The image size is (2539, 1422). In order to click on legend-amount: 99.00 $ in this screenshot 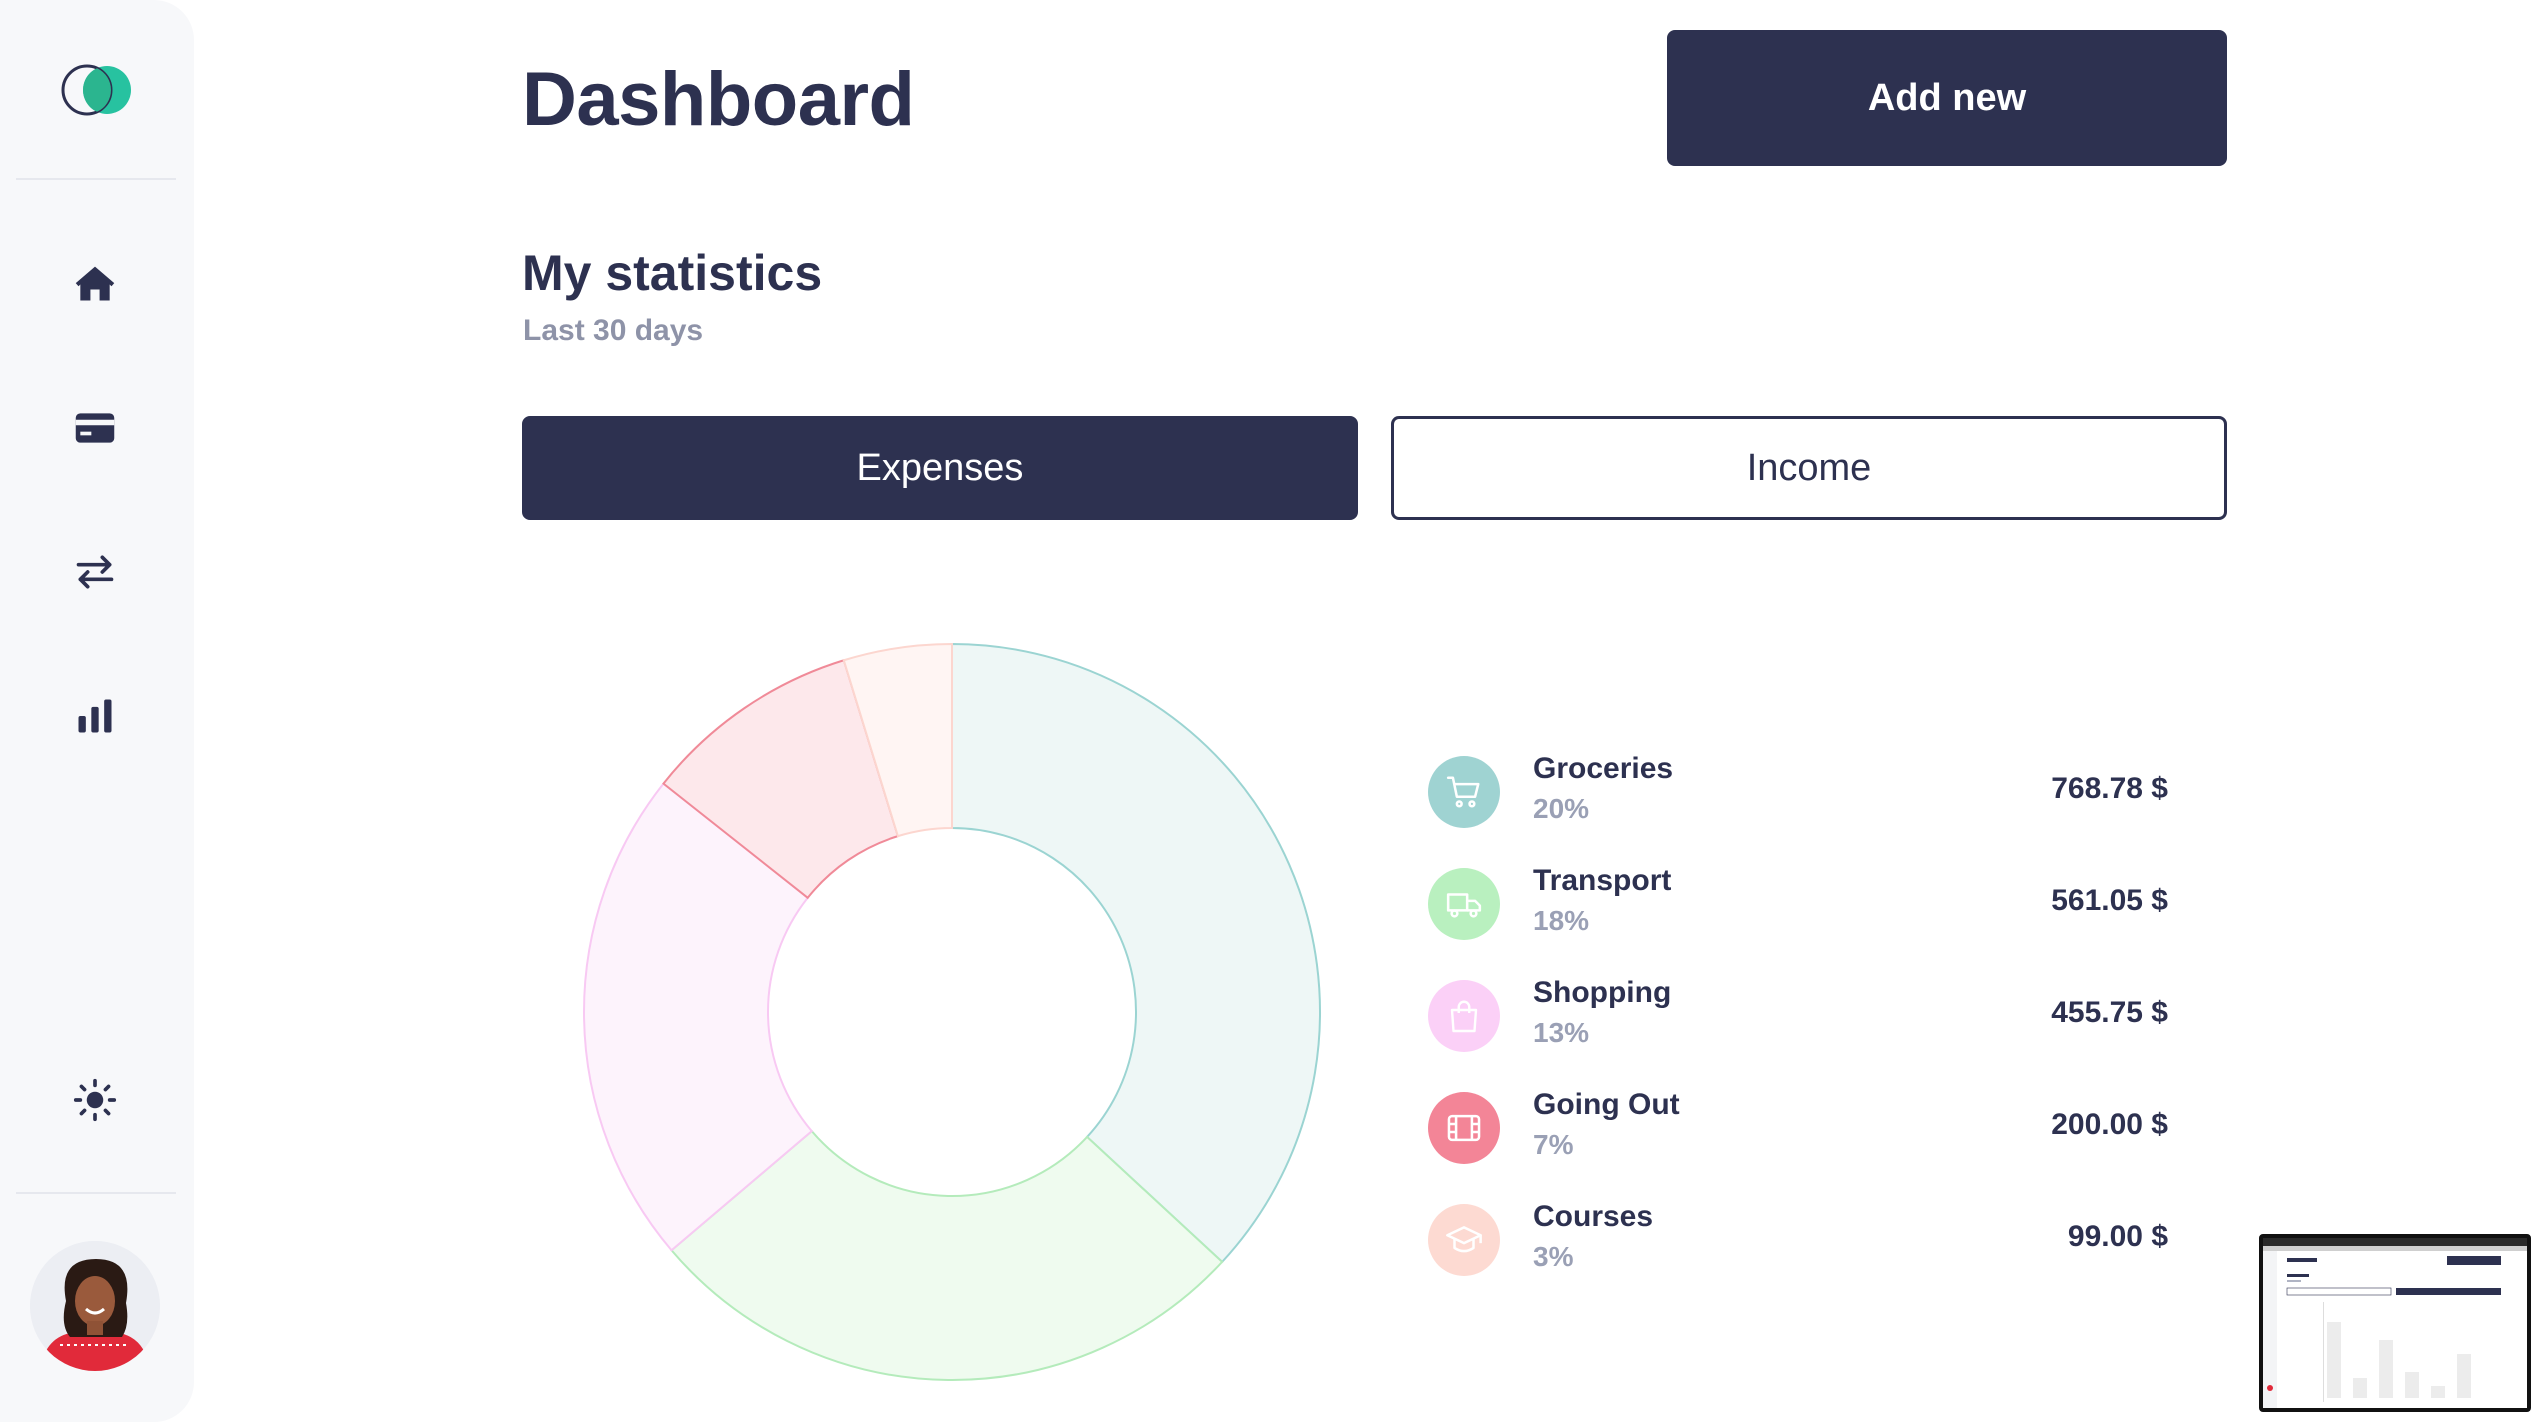, I will do `click(2117, 1236)`.